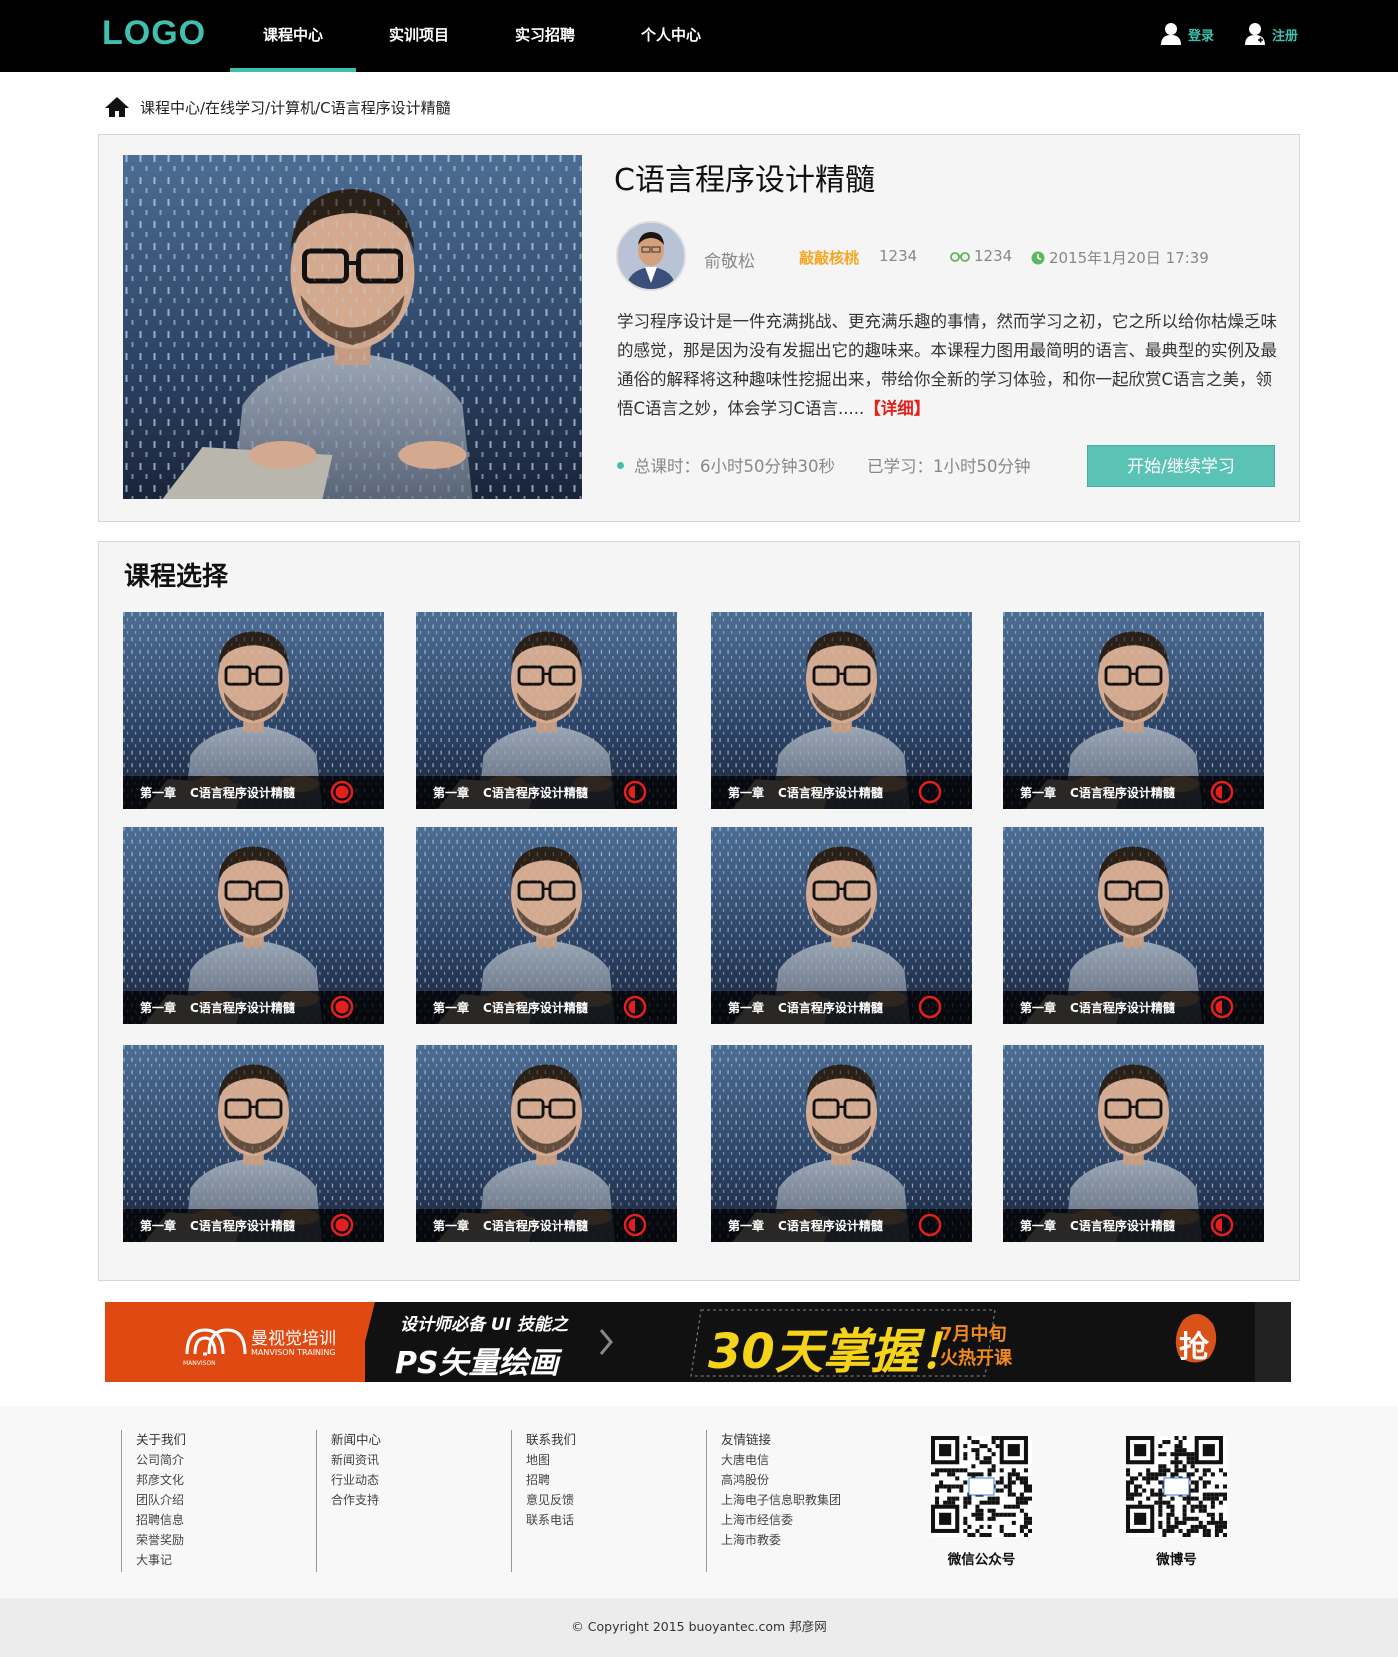 This screenshot has height=1657, width=1398. I want to click on school-name: 敲敲核桃, so click(829, 257).